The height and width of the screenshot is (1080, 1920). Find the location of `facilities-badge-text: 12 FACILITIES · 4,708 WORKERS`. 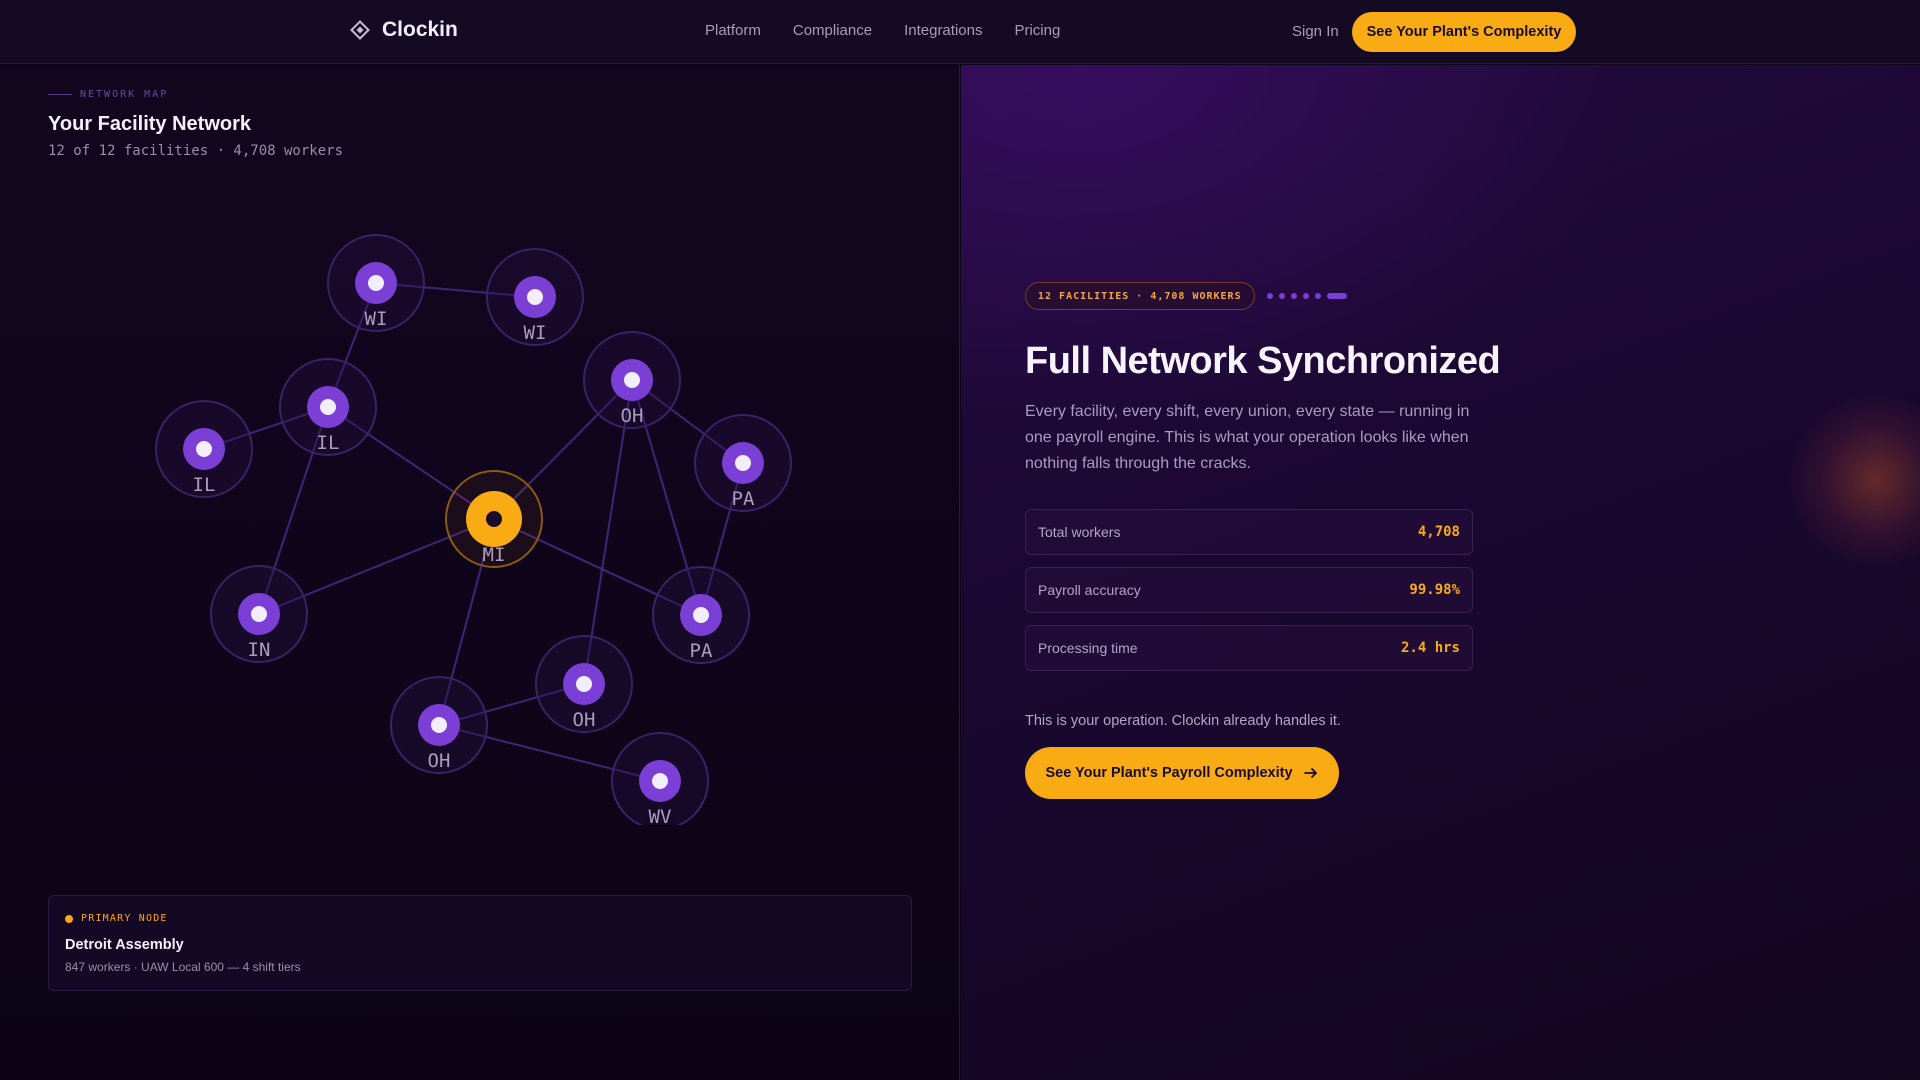

facilities-badge-text: 12 FACILITIES · 4,708 WORKERS is located at coordinates (1140, 296).